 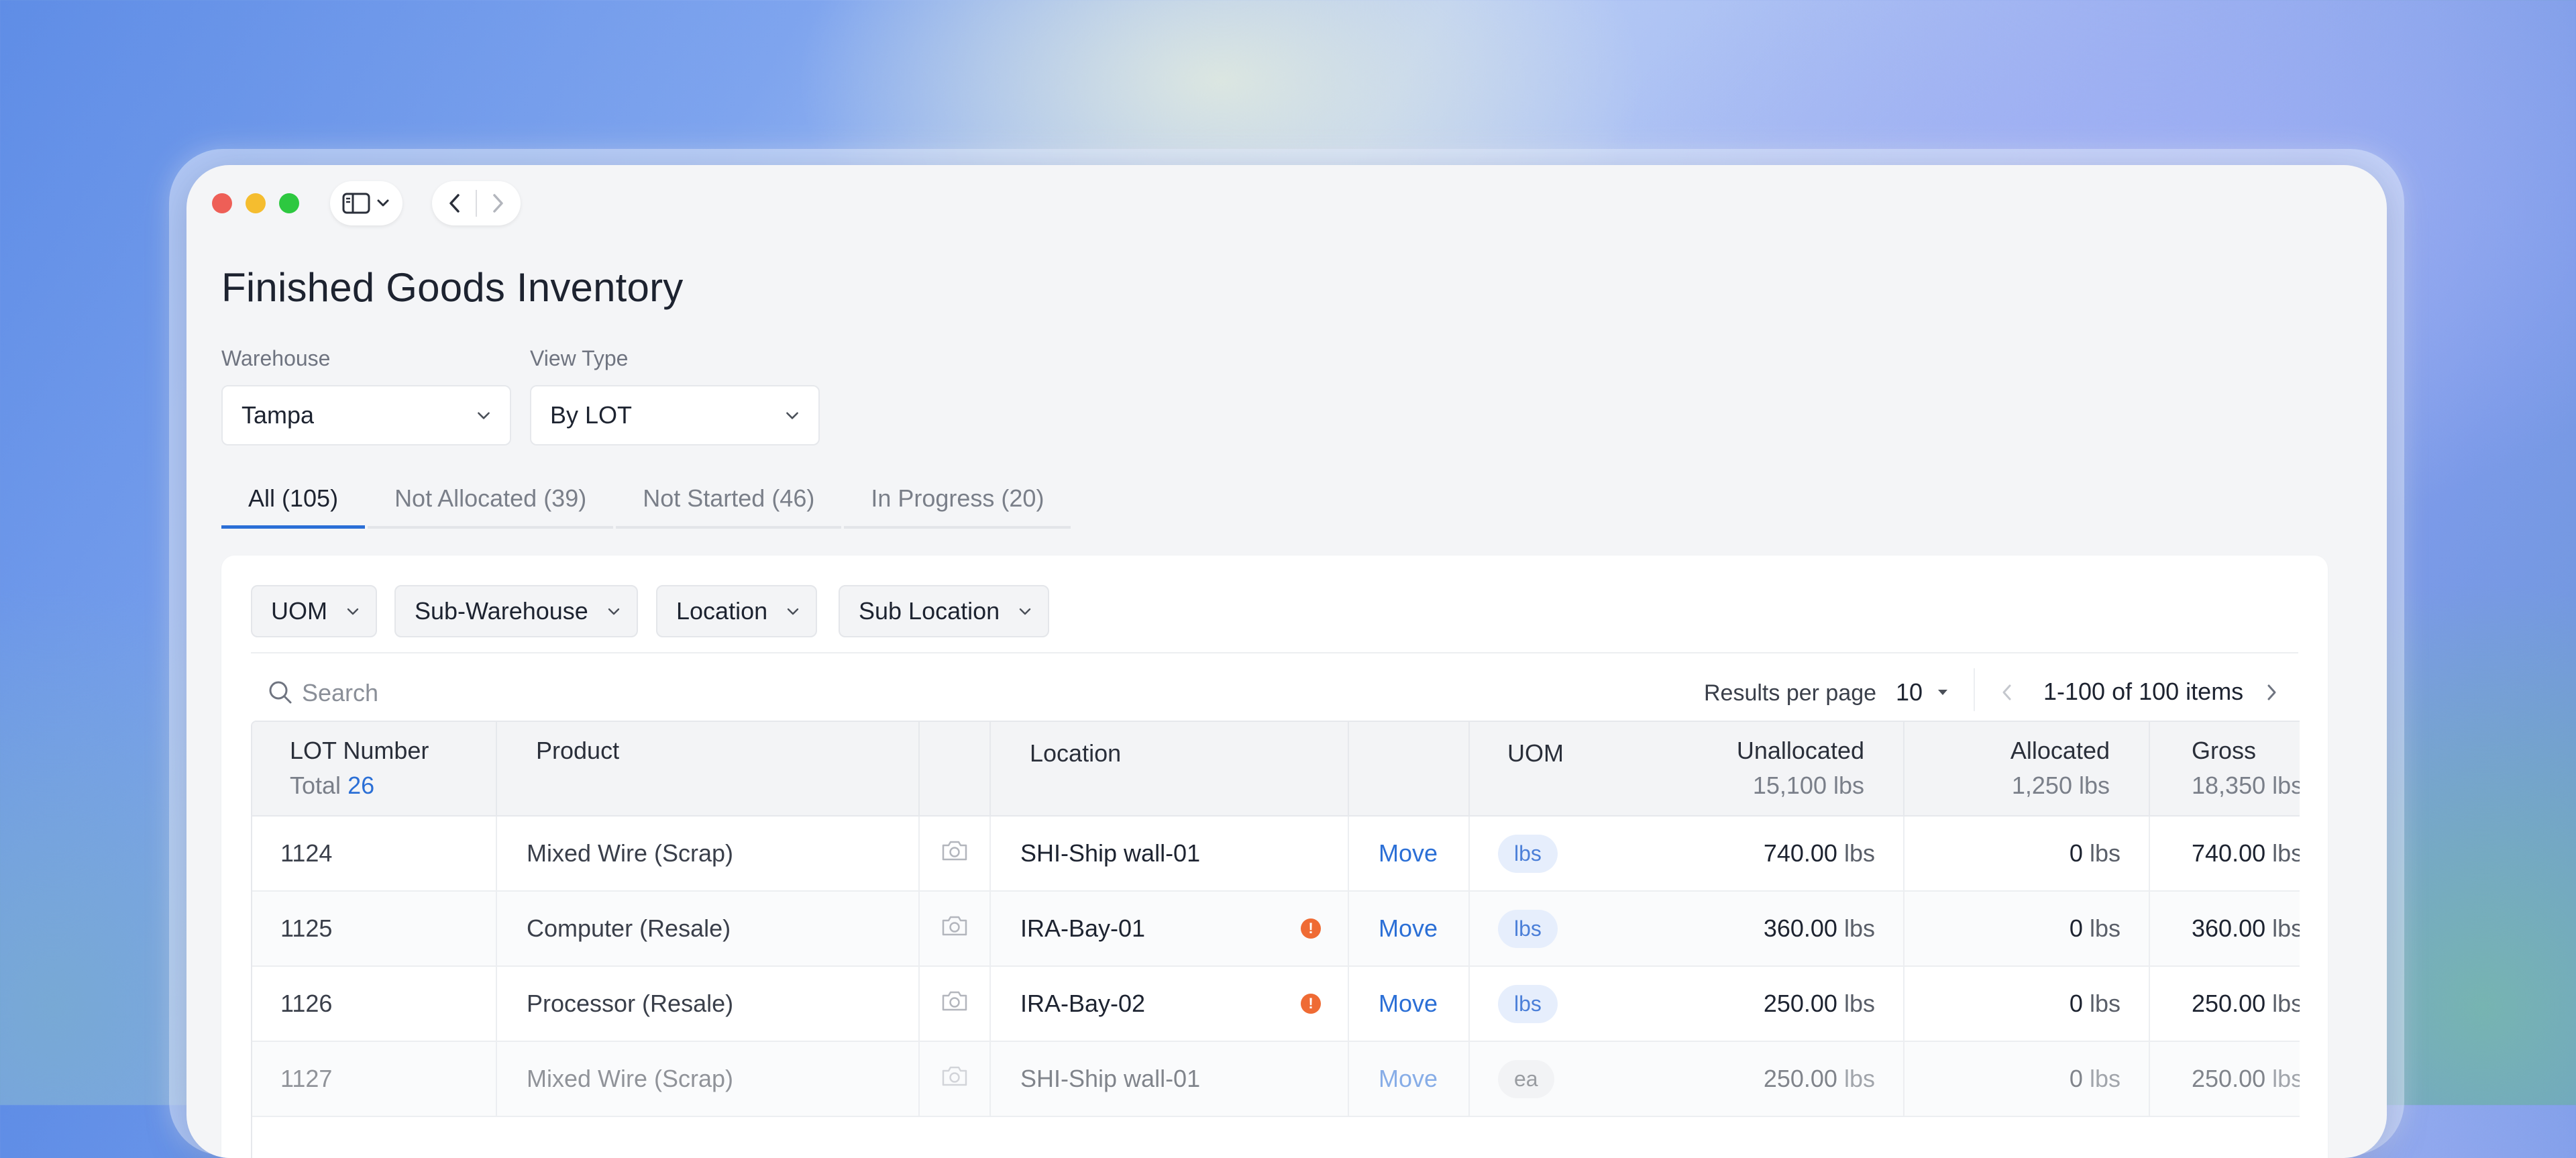 What do you see at coordinates (315, 785) in the screenshot?
I see `lot-total-label: Total` at bounding box center [315, 785].